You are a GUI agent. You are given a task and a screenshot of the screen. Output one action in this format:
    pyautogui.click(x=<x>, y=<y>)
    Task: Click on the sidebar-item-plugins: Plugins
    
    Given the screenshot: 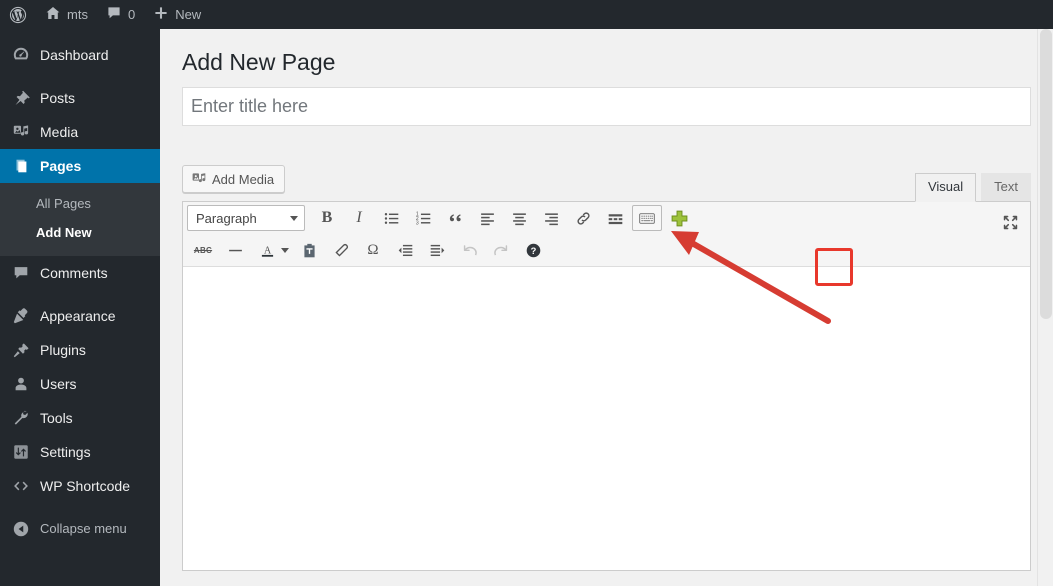 What is the action you would take?
    pyautogui.click(x=80, y=350)
    